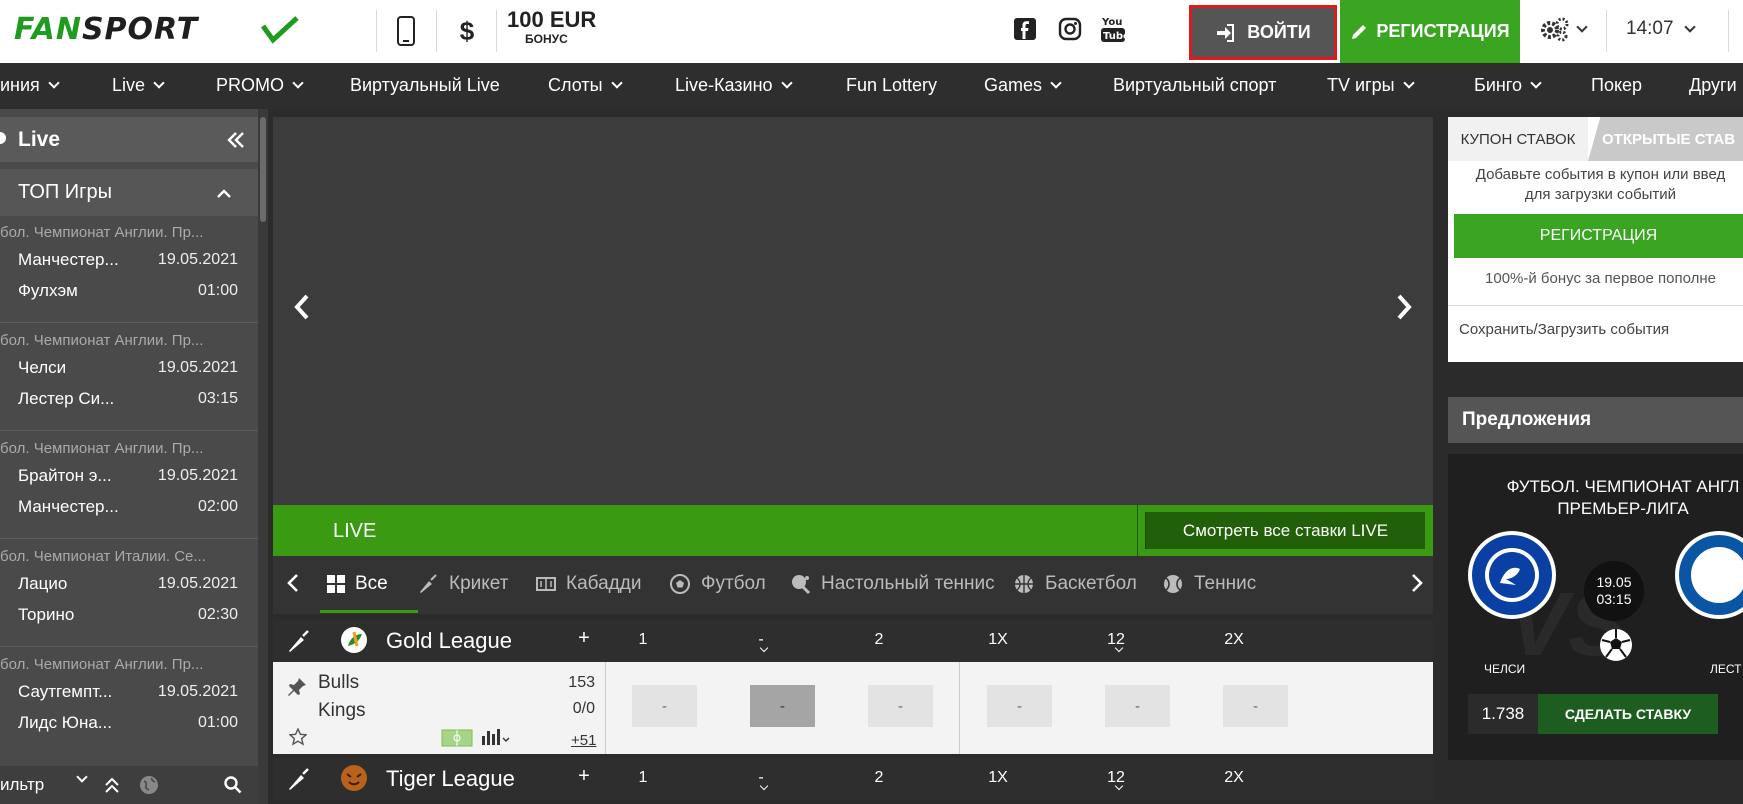 This screenshot has height=804, width=1743. Describe the element at coordinates (129, 139) in the screenshot. I see `sidebar-live-header: Live` at that location.